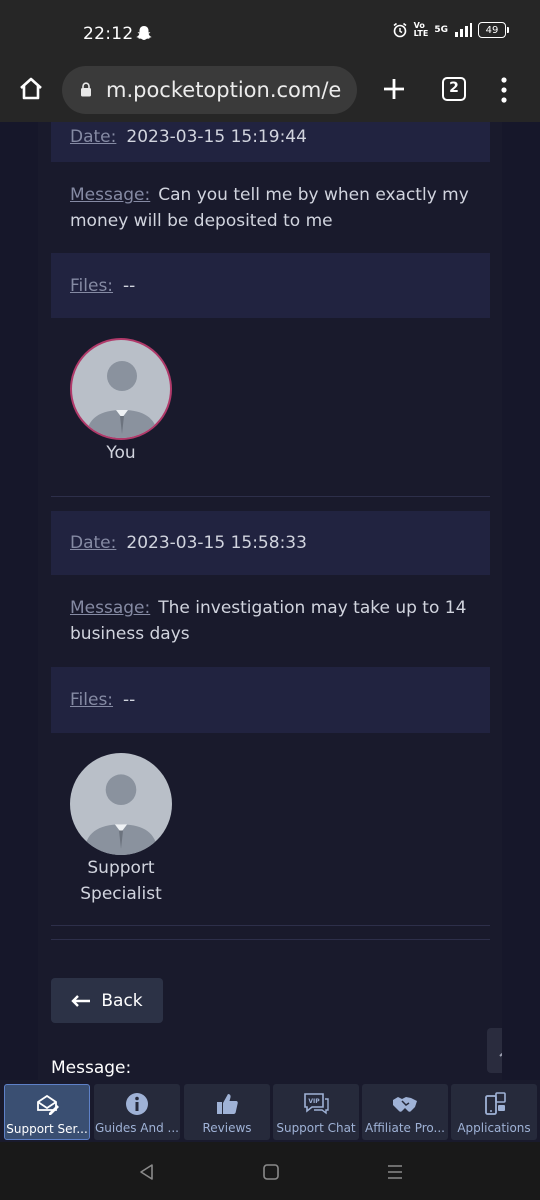 This screenshot has height=1200, width=540. What do you see at coordinates (122, 1000) in the screenshot?
I see `back-label: Back` at bounding box center [122, 1000].